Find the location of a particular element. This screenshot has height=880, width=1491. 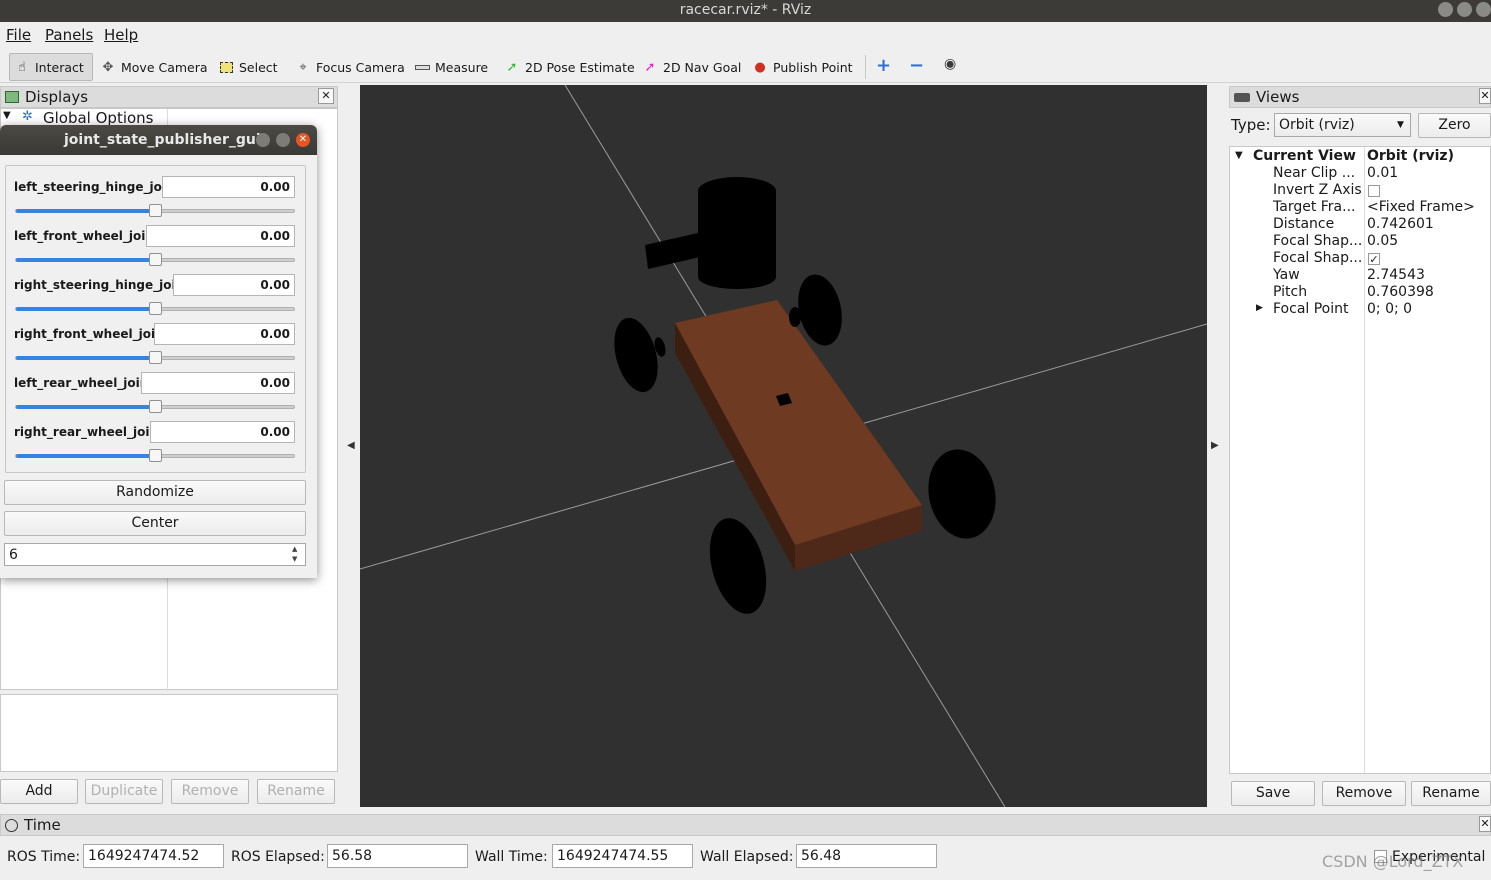

tool-focus-camera: ⌖ Focus Camera is located at coordinates (350, 67).